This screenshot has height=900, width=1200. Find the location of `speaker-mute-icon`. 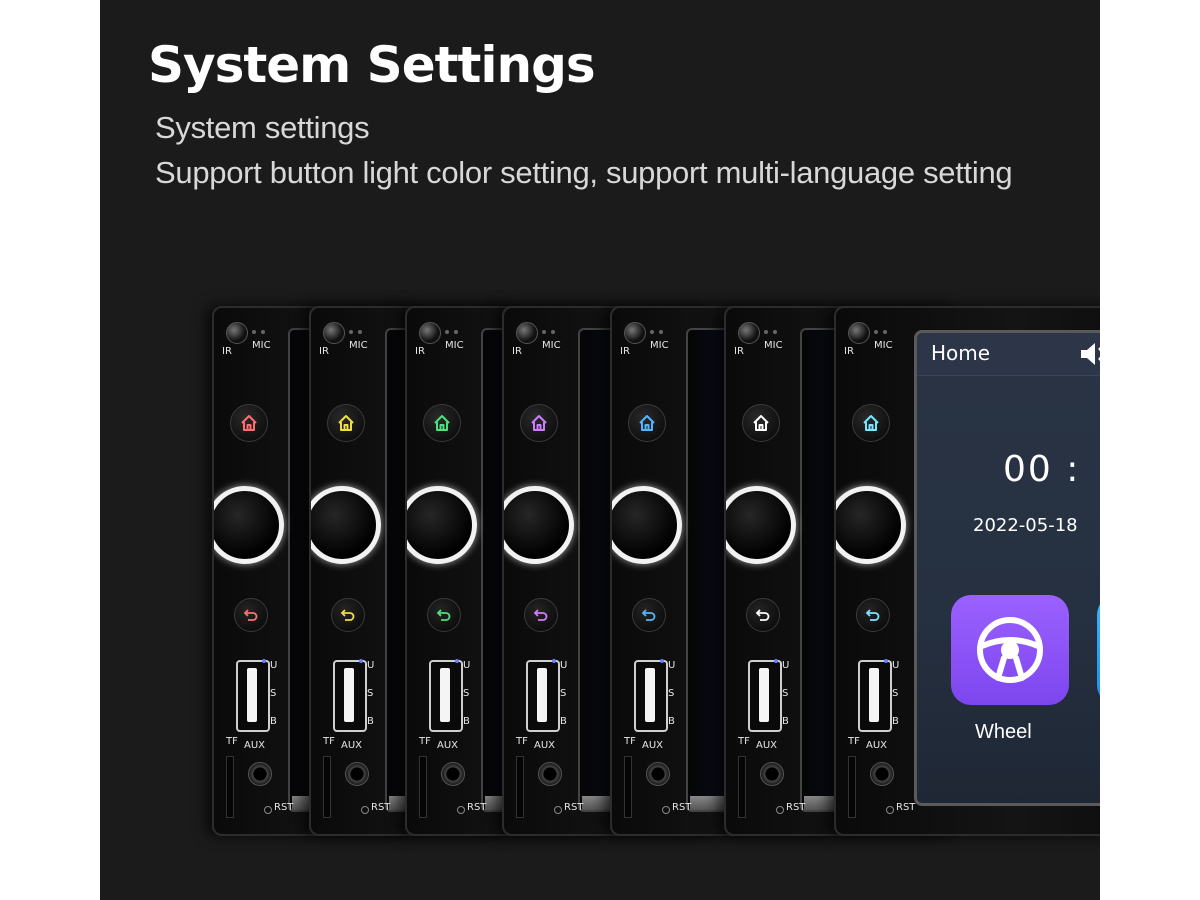

speaker-mute-icon is located at coordinates (1089, 356).